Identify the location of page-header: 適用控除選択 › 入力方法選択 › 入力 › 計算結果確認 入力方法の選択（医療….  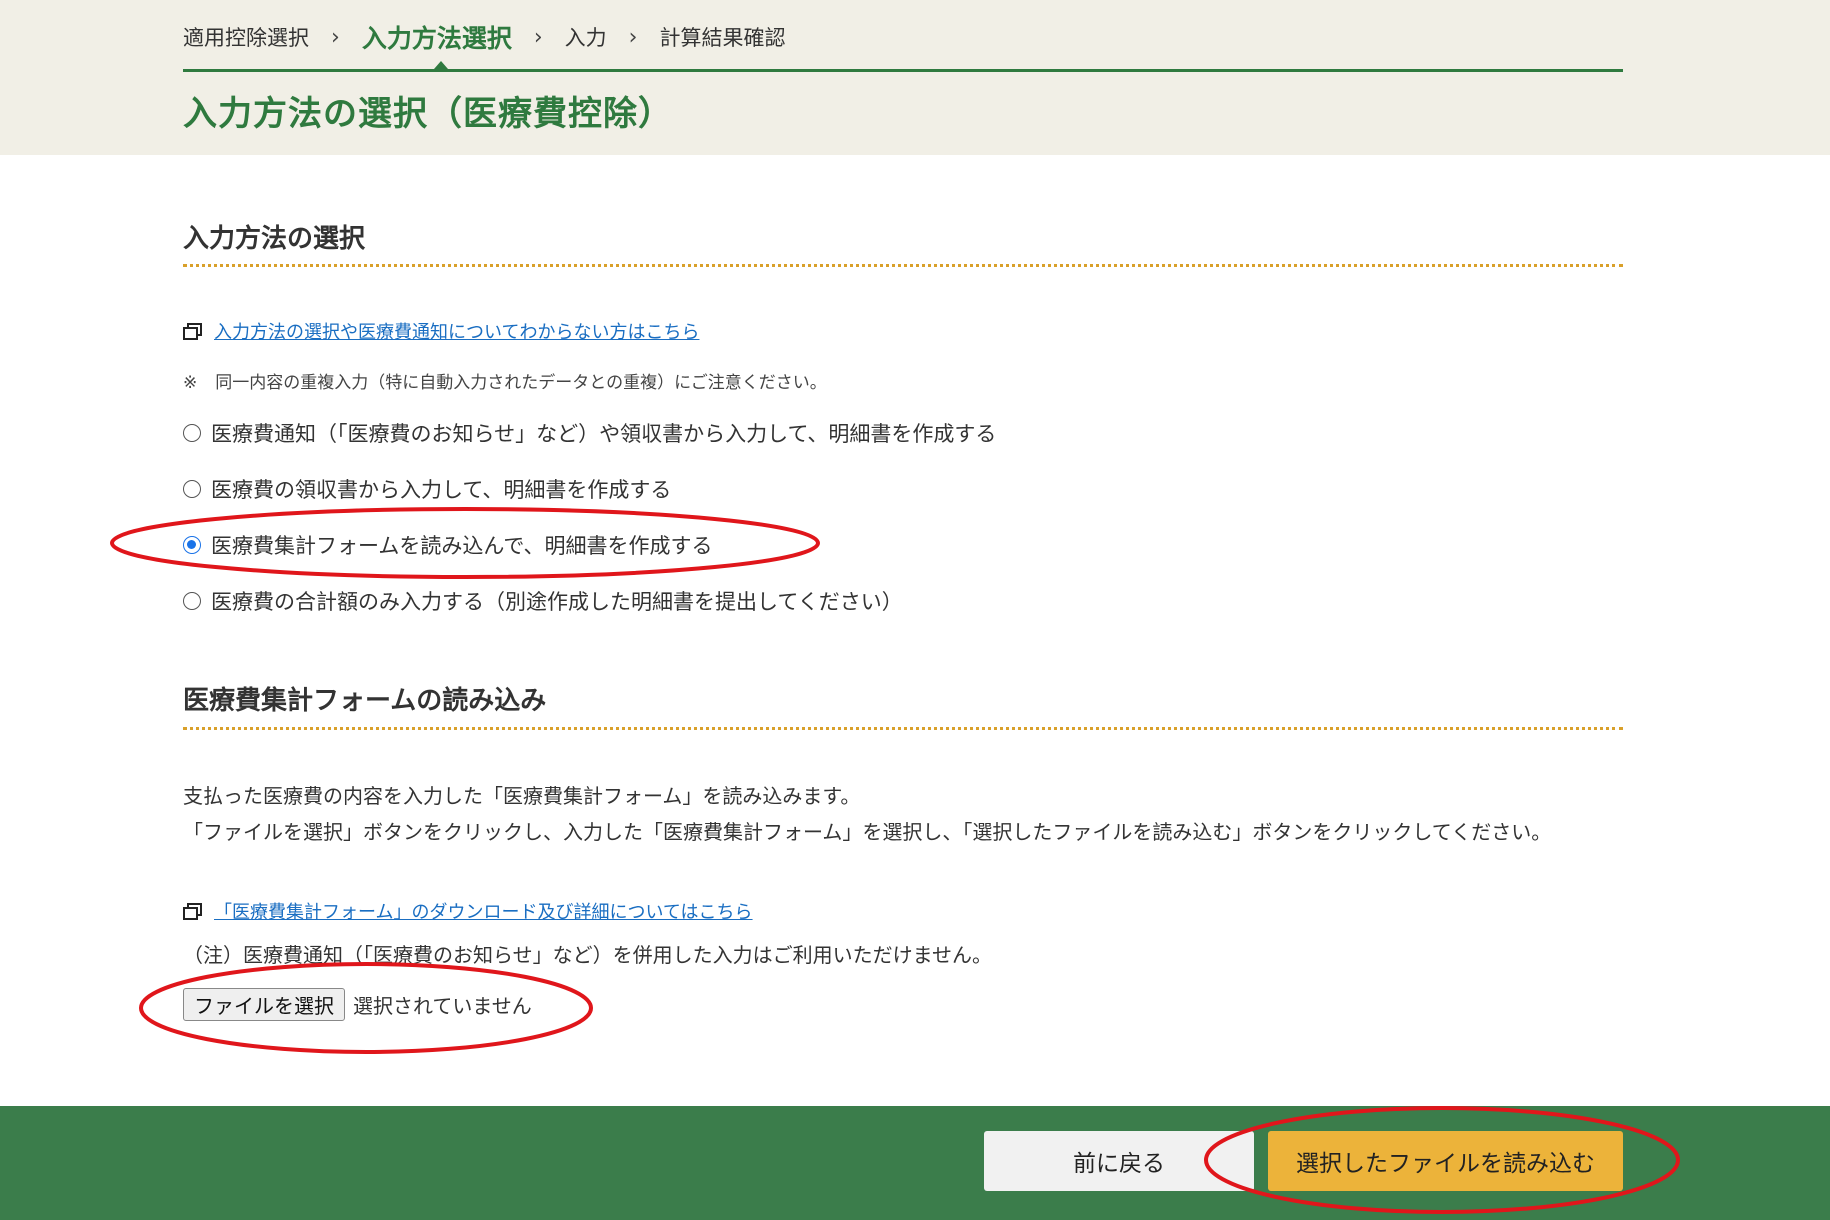
(915, 77).